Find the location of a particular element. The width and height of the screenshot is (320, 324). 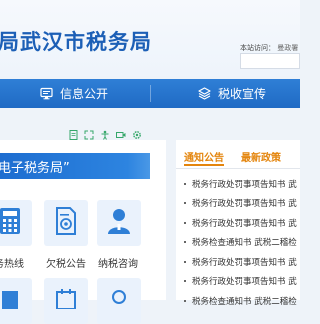

info-monitor-icon is located at coordinates (46, 93).